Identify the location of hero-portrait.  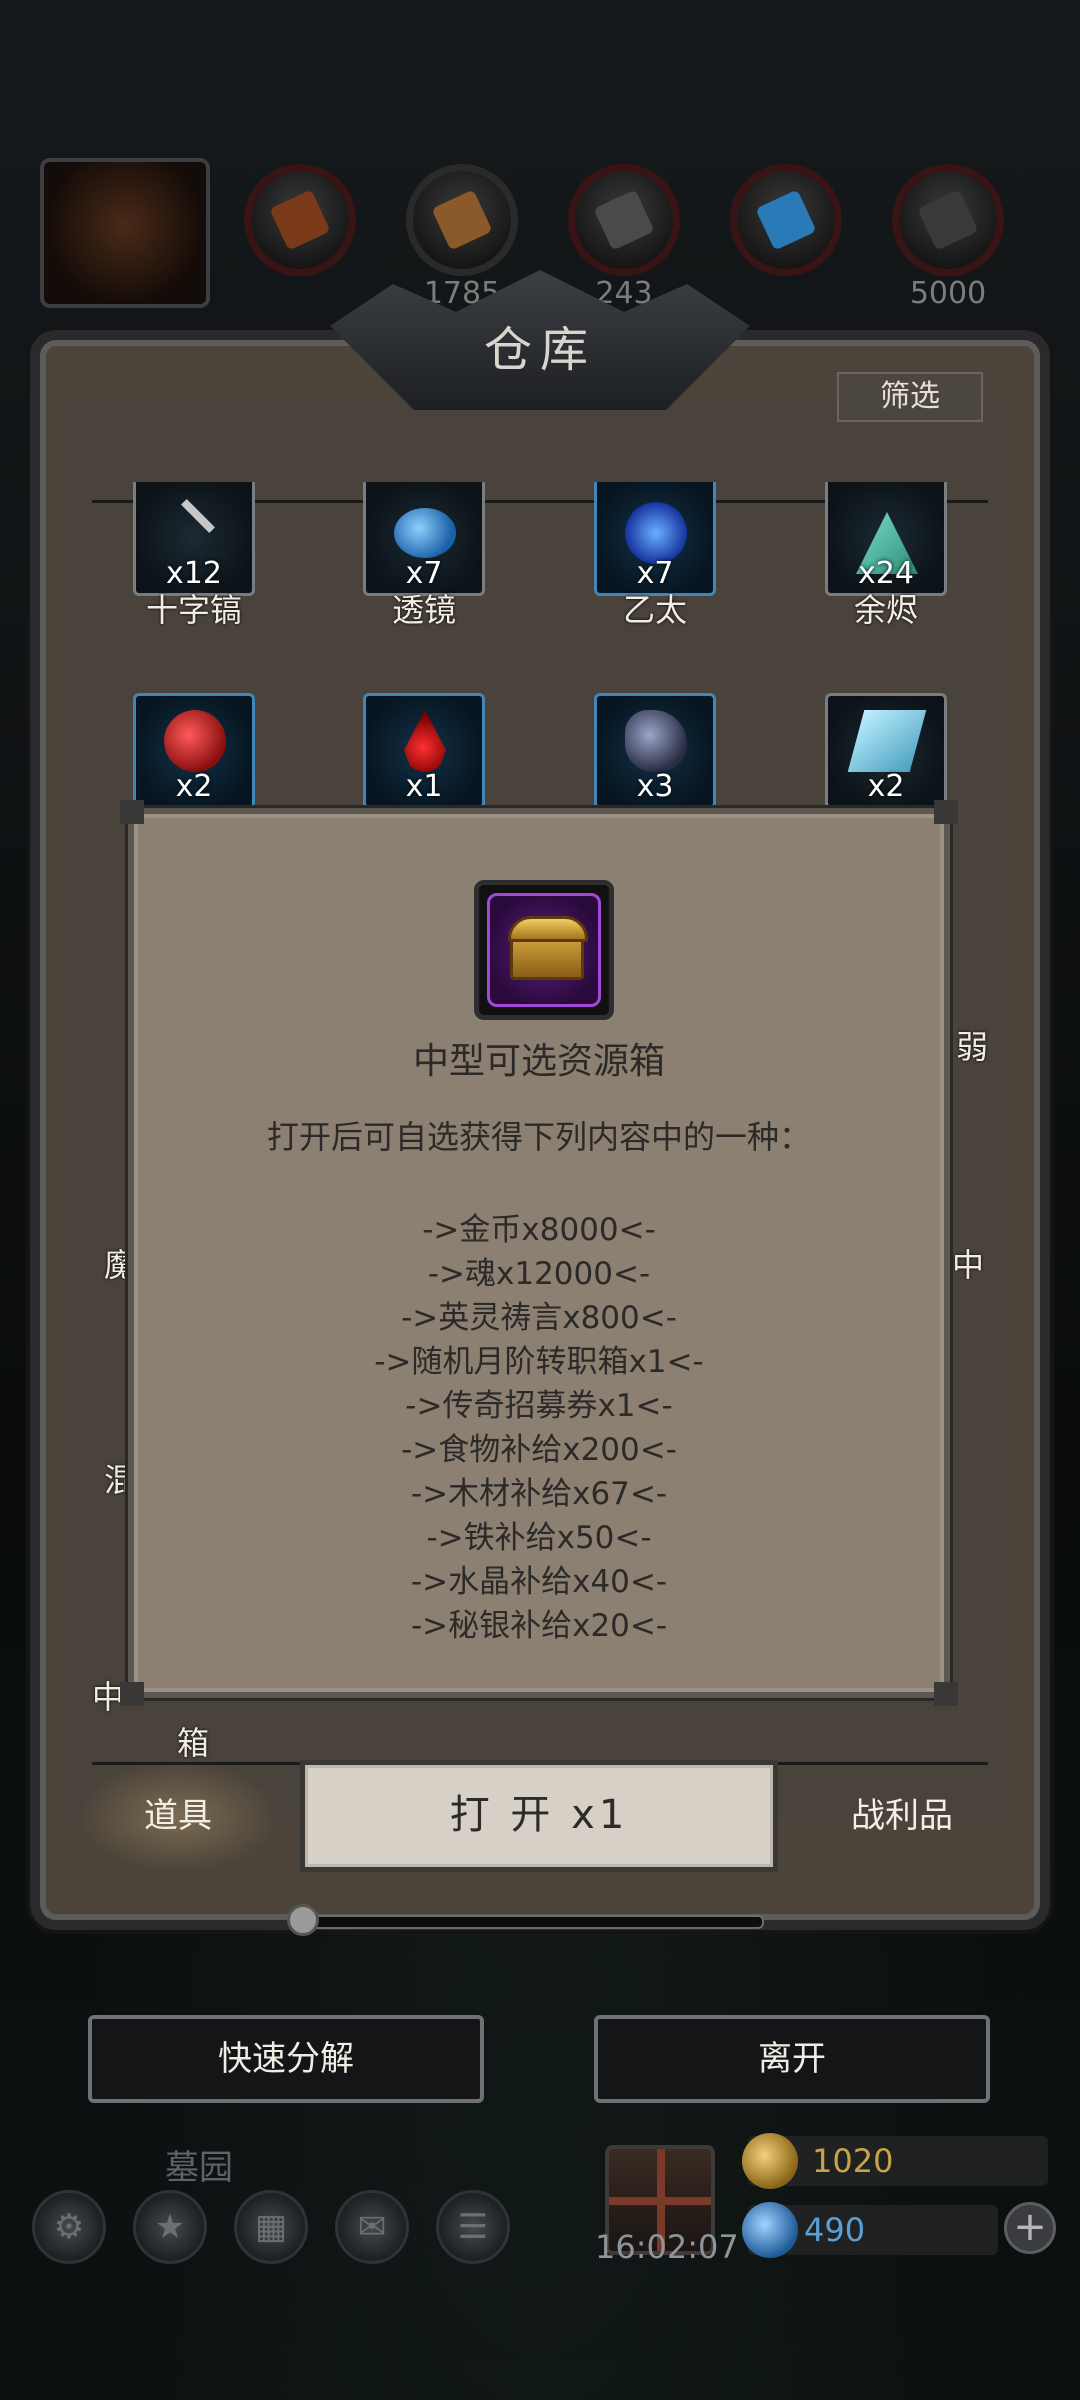
(125, 233).